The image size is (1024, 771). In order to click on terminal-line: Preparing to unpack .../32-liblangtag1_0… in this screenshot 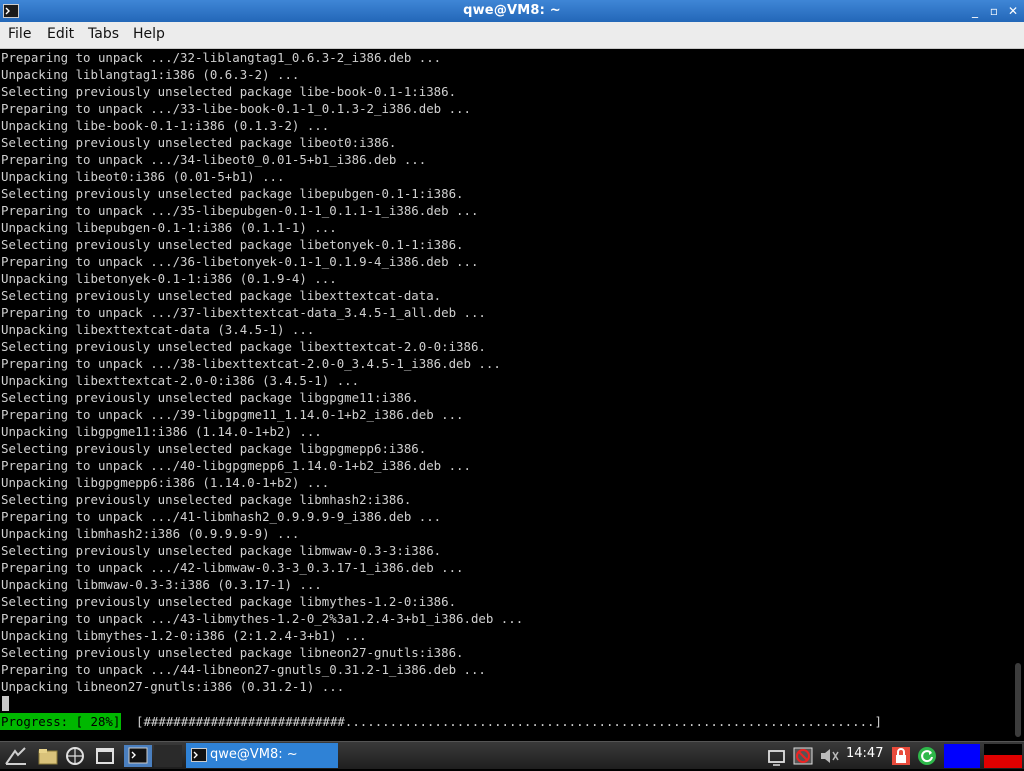, I will do `click(221, 57)`.